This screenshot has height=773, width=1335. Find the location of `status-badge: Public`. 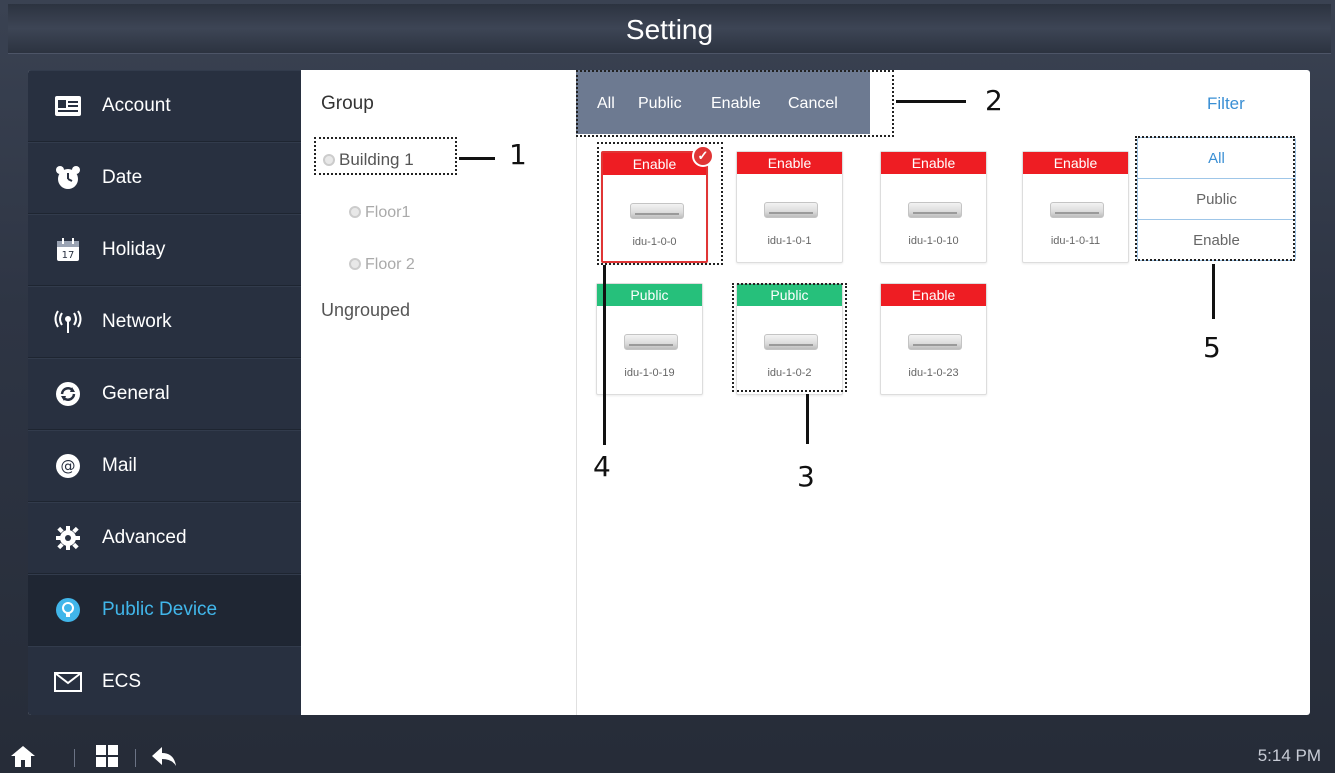

status-badge: Public is located at coordinates (649, 295).